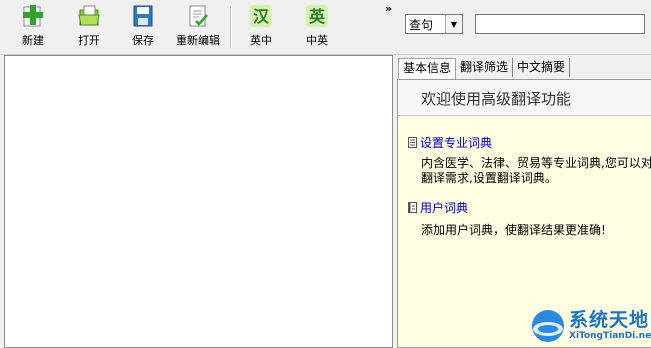 This screenshot has height=348, width=651. Describe the element at coordinates (444, 208) in the screenshot. I see `user-dictionary-title: 用户词典` at that location.